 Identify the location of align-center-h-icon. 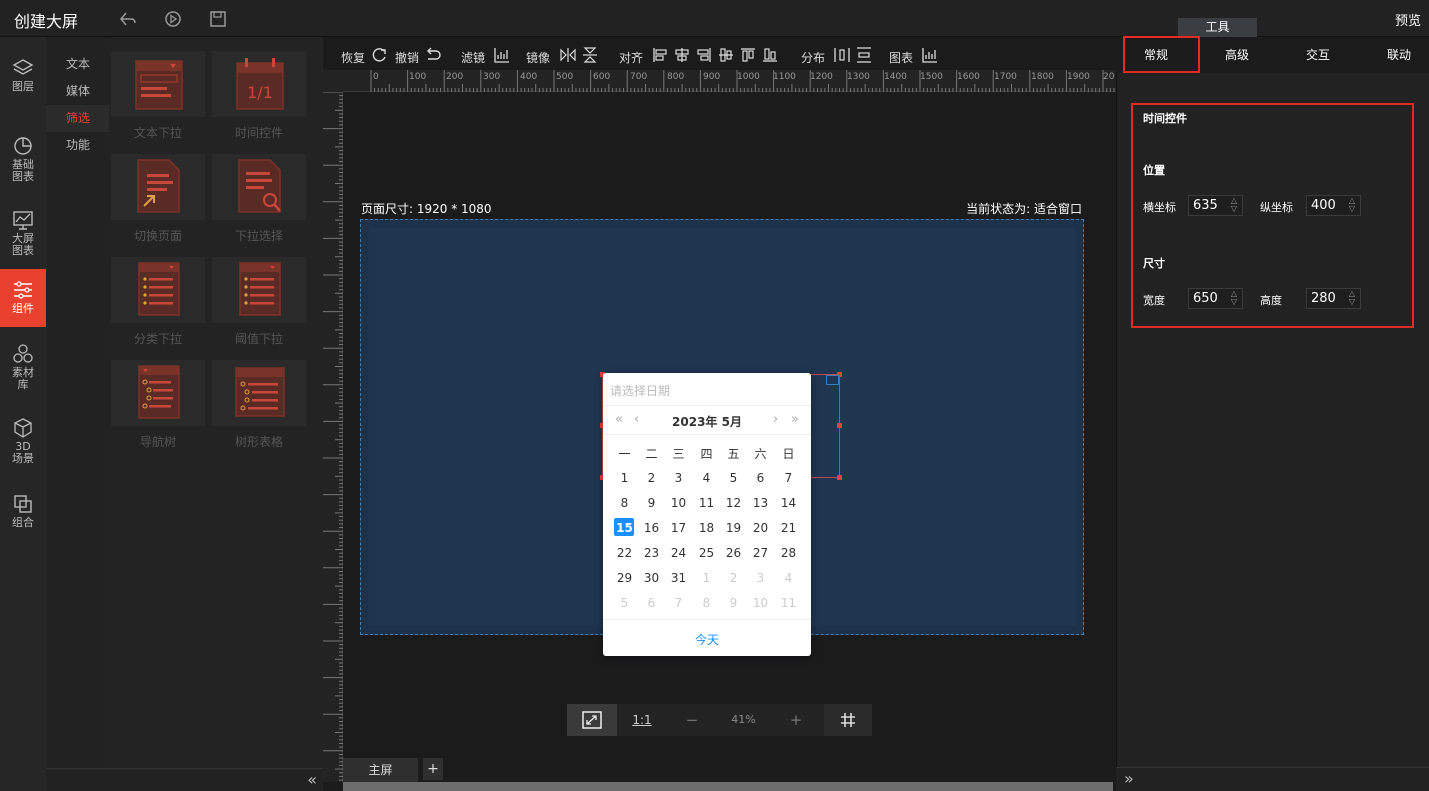
(682, 55).